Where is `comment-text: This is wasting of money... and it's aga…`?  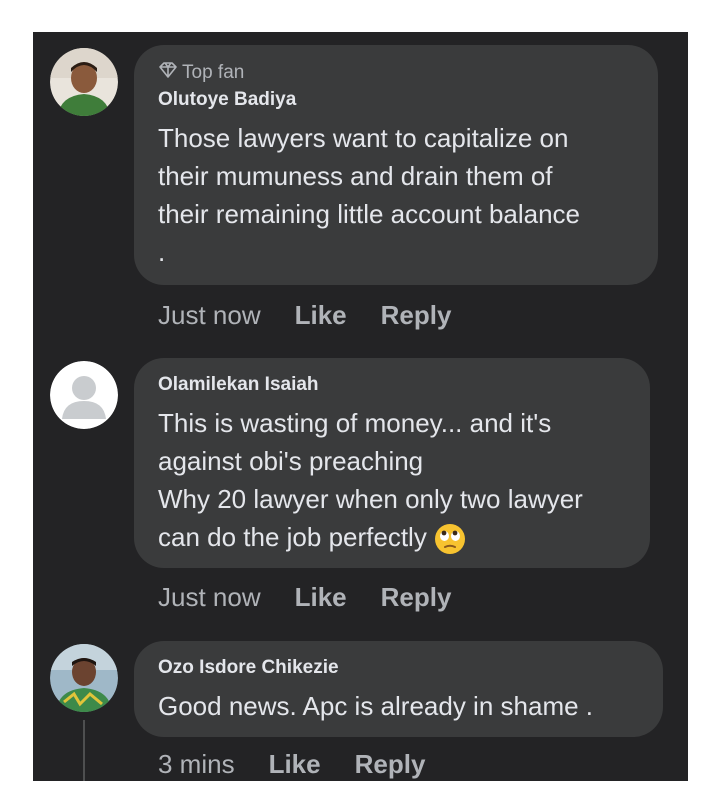
comment-text: This is wasting of money... and it's aga… is located at coordinates (393, 480).